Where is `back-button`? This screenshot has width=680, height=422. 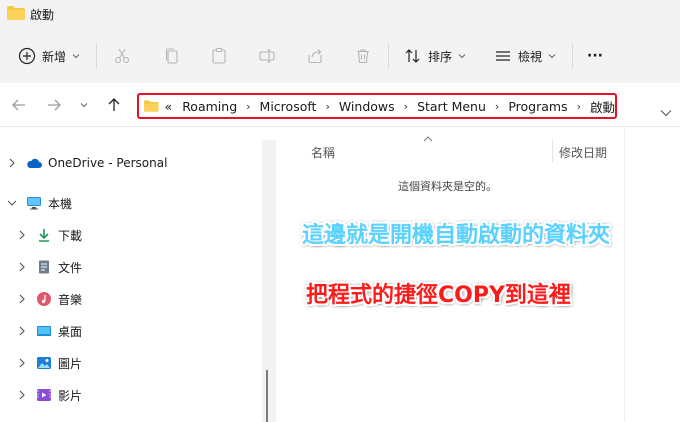
back-button is located at coordinates (19, 105).